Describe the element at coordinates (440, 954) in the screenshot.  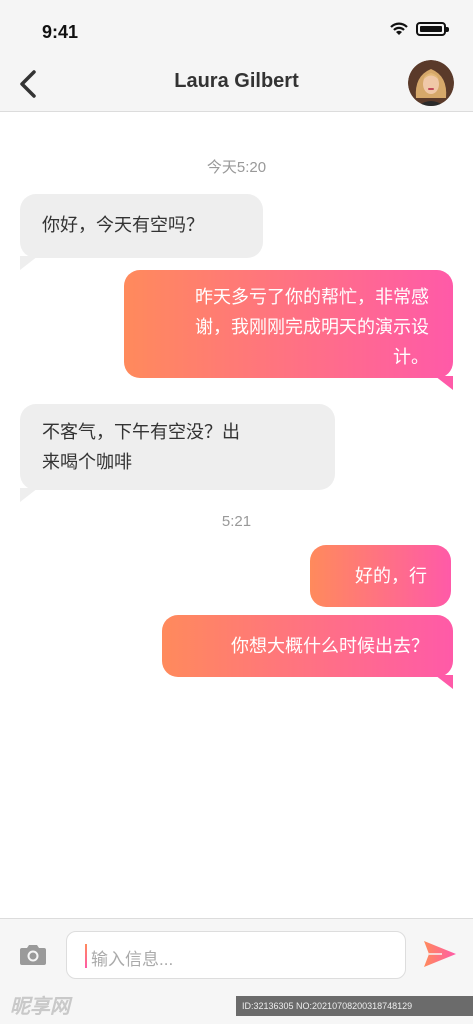
I see `send-icon` at that location.